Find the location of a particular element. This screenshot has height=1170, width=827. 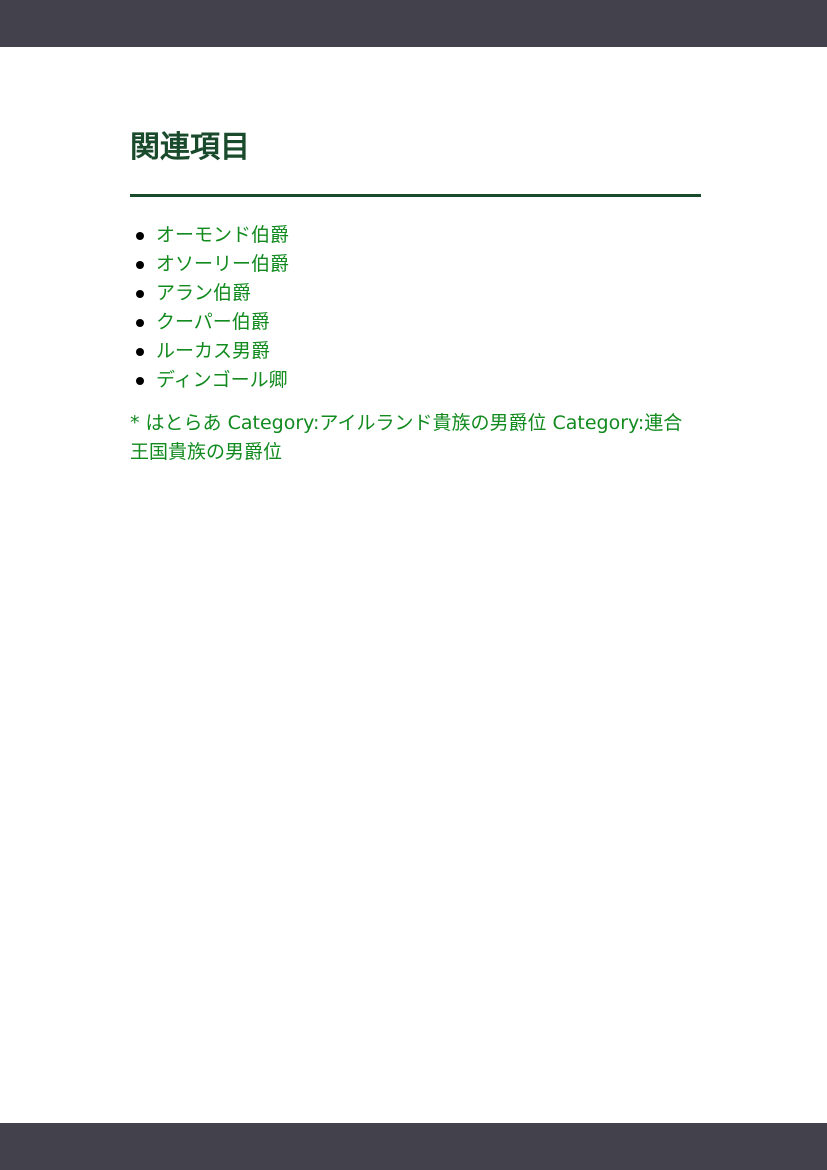

list-item: ルーカス男爵 is located at coordinates (415, 351).